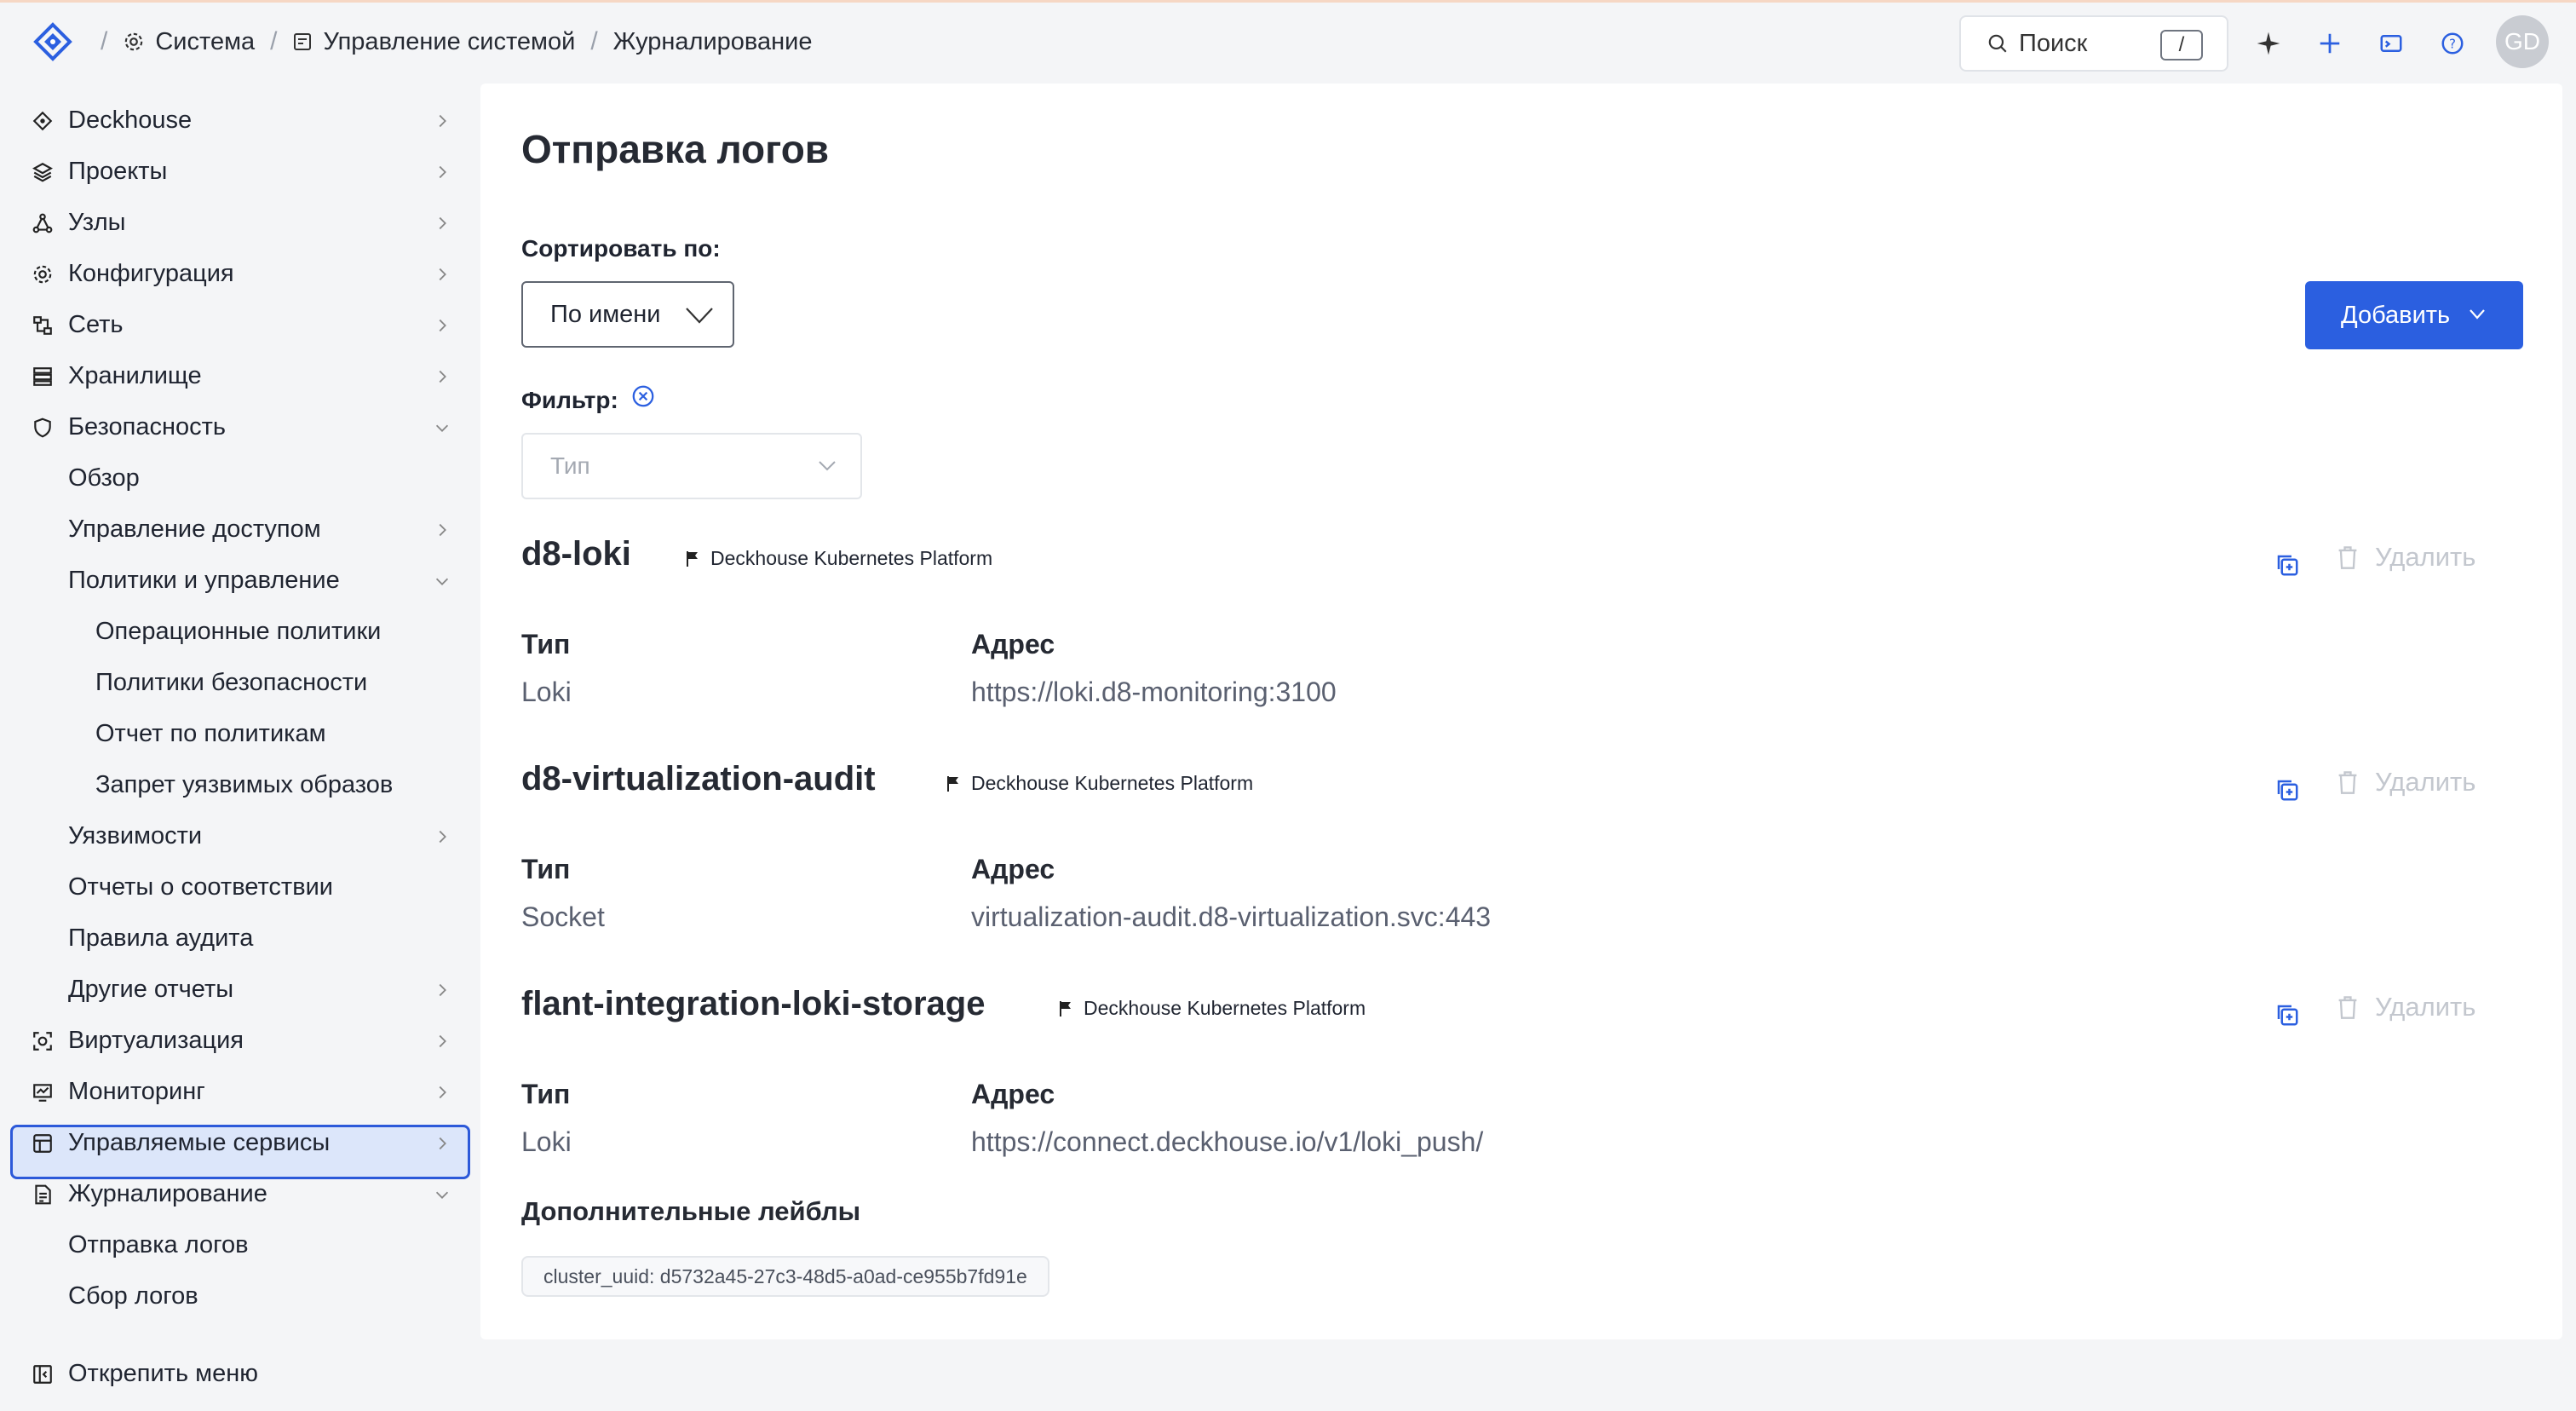  I want to click on sidebar-item-label: Журналирование, so click(168, 1193).